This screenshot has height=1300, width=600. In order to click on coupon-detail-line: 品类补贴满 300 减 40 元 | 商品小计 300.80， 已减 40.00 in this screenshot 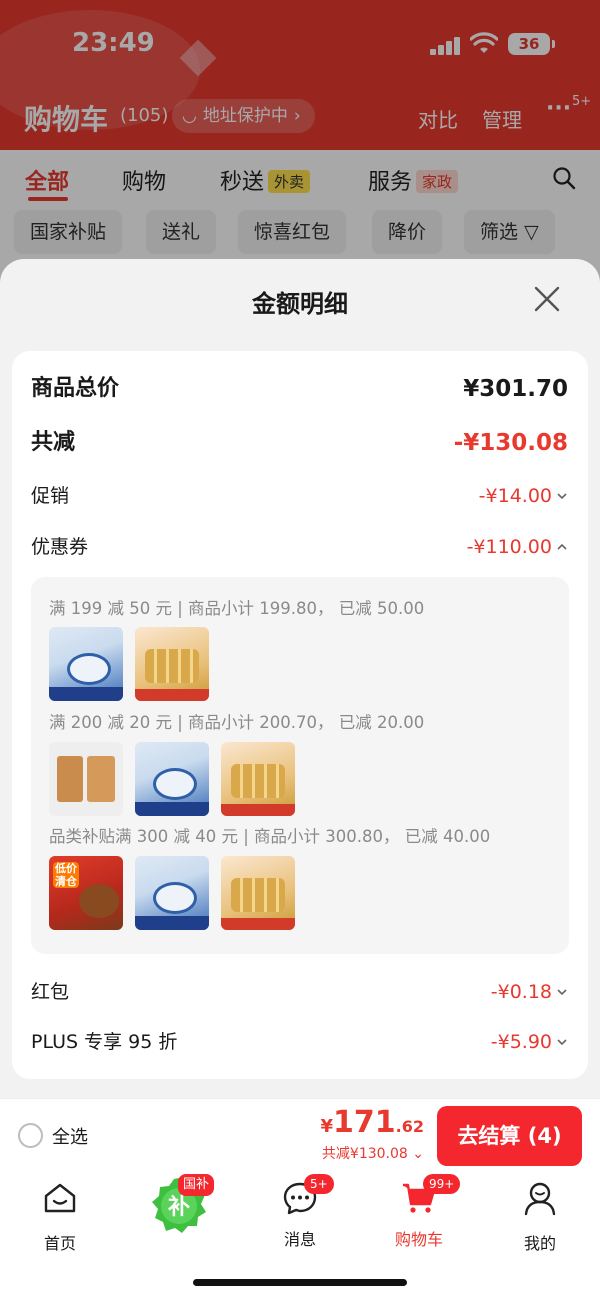, I will do `click(270, 836)`.